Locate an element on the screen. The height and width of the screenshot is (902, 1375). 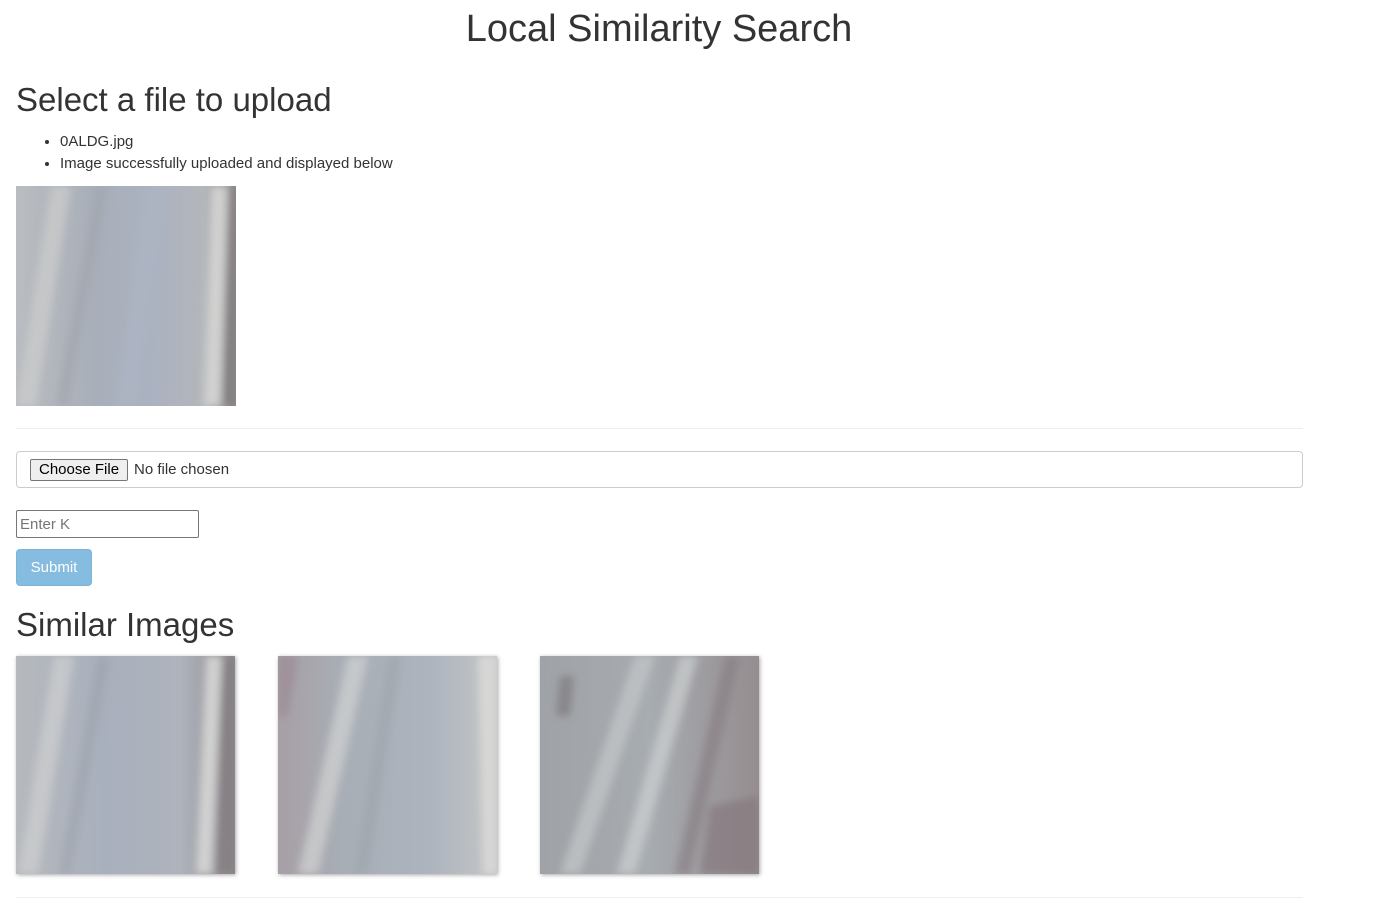
uploaded-filename: 0ALDG.jpg is located at coordinates (226, 142).